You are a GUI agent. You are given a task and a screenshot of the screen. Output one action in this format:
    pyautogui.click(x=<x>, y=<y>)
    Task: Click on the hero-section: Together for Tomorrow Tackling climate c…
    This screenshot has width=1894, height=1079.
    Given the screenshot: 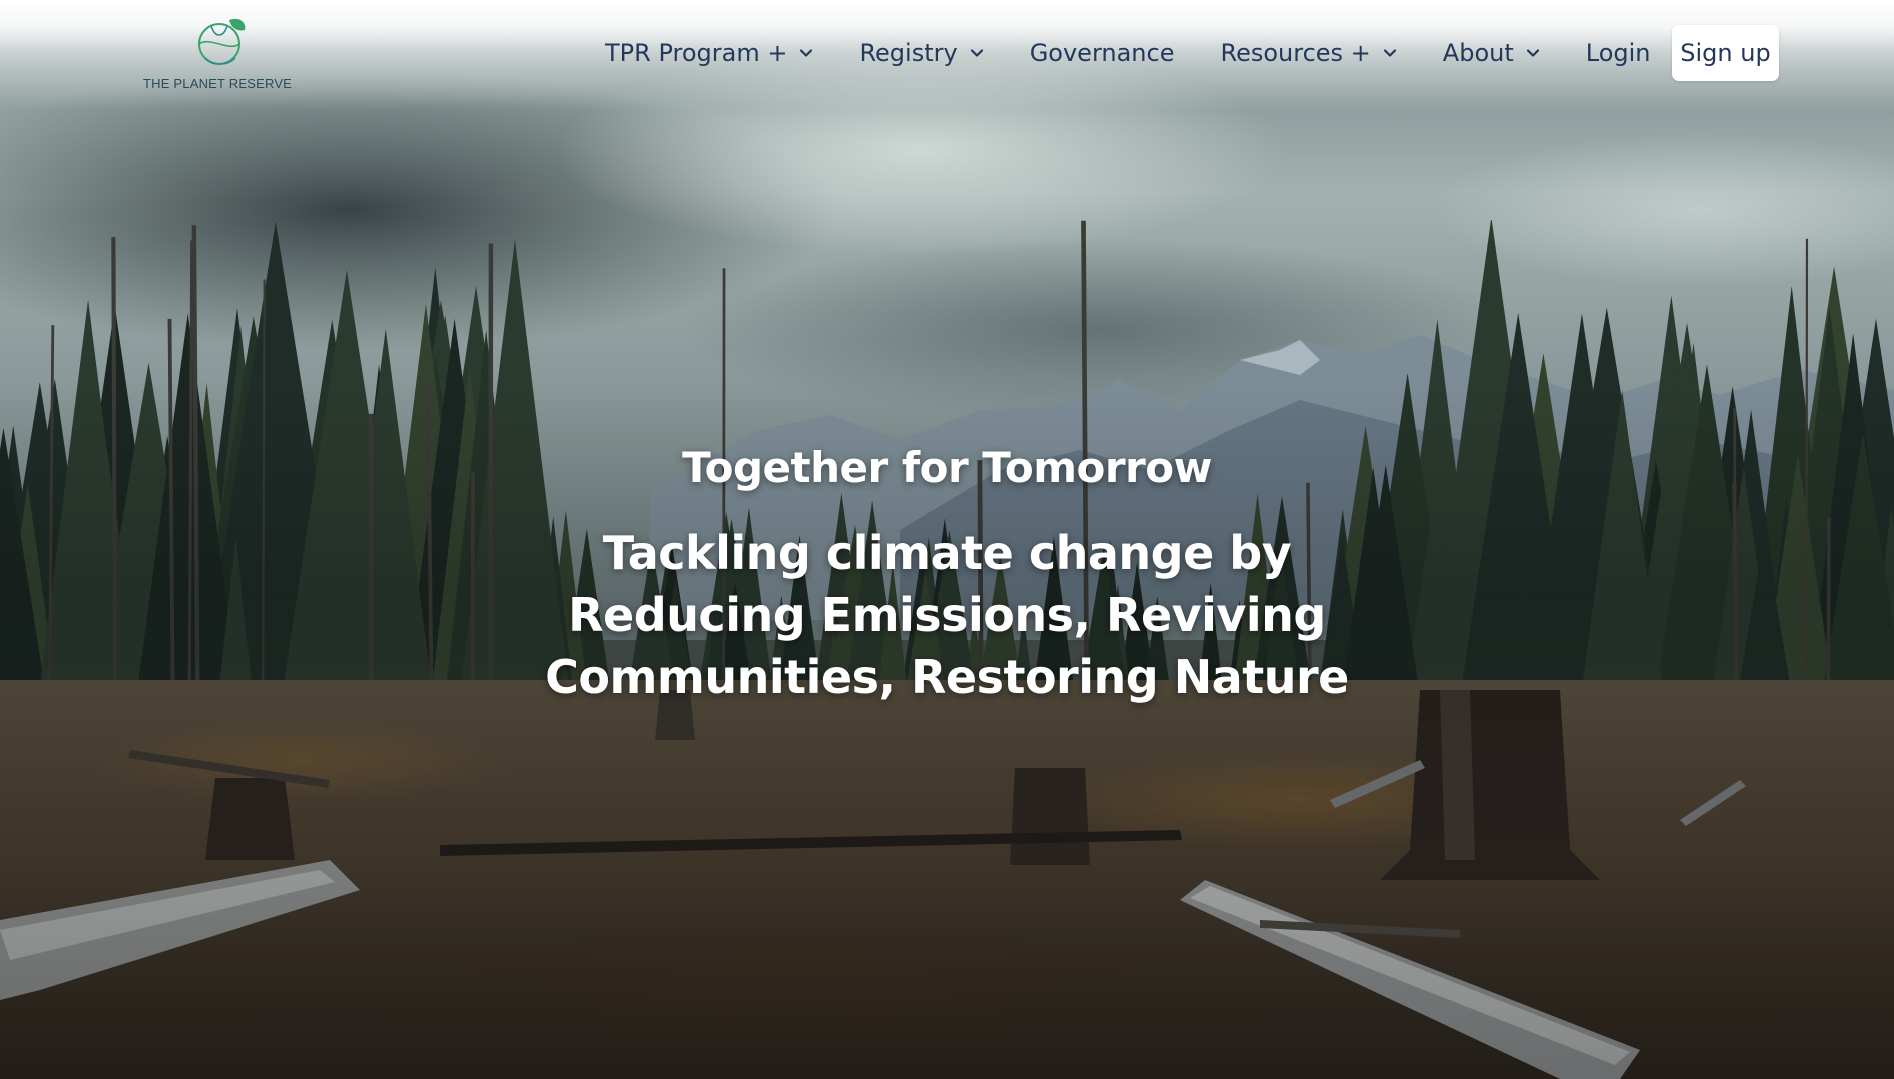 What is the action you would take?
    pyautogui.click(x=947, y=572)
    